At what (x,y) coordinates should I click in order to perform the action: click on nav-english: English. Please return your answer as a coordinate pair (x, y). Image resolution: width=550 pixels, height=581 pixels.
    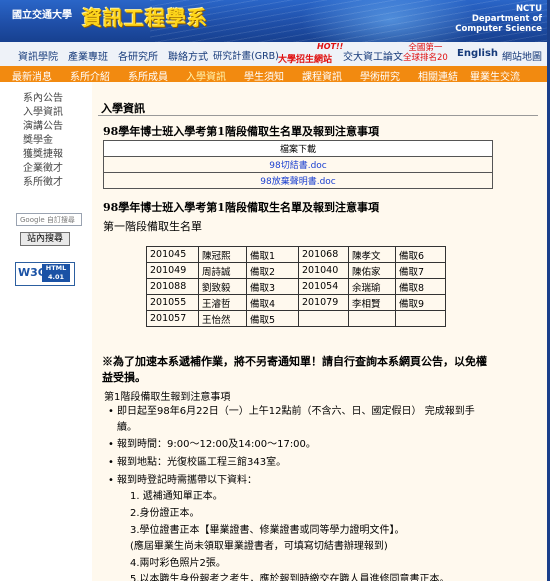
    Looking at the image, I should click on (477, 53).